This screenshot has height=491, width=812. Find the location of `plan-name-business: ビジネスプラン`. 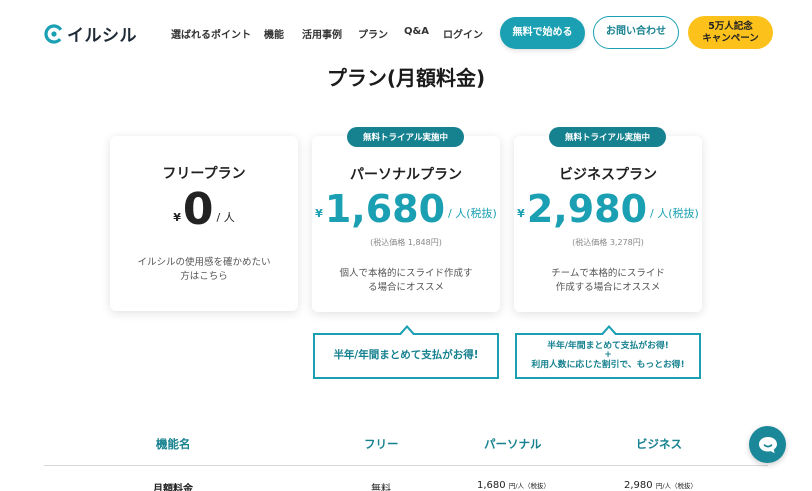

plan-name-business: ビジネスプラン is located at coordinates (608, 175).